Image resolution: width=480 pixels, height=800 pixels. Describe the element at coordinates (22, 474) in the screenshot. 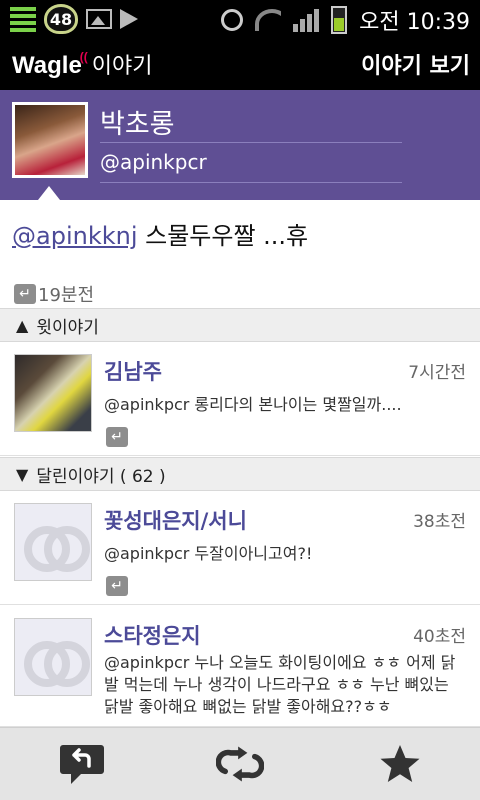

I see `triangle-down-icon: ▼` at that location.